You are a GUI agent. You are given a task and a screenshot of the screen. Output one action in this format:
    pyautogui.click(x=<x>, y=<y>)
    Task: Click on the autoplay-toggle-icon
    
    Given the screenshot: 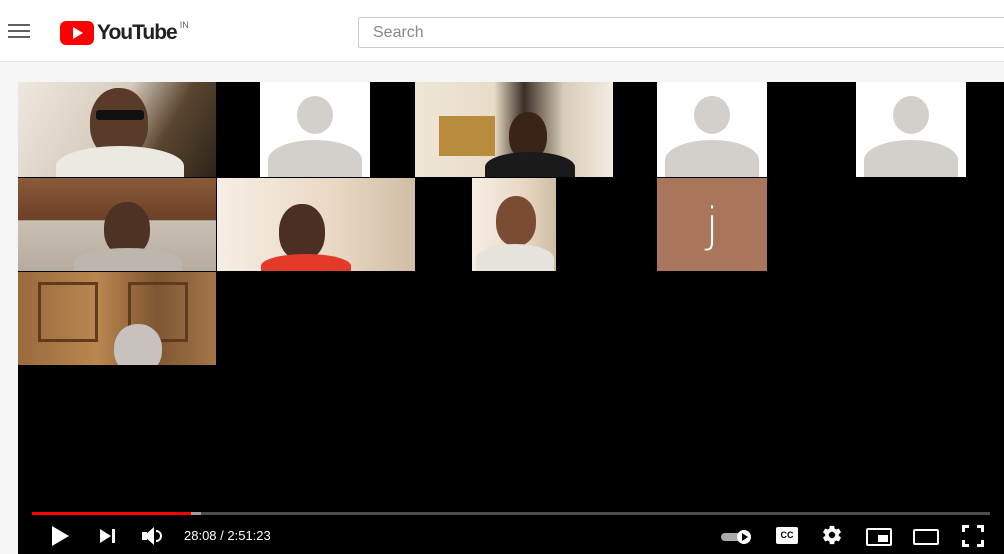 What is the action you would take?
    pyautogui.click(x=738, y=537)
    